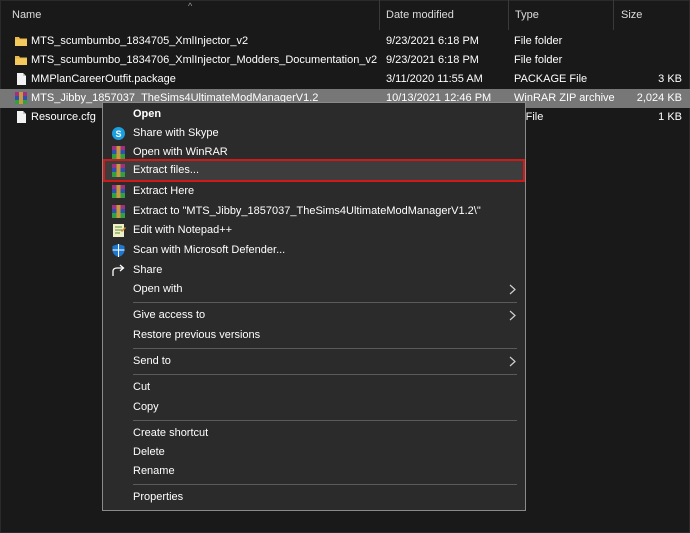  What do you see at coordinates (149, 452) in the screenshot?
I see `menu-item-label: Delete` at bounding box center [149, 452].